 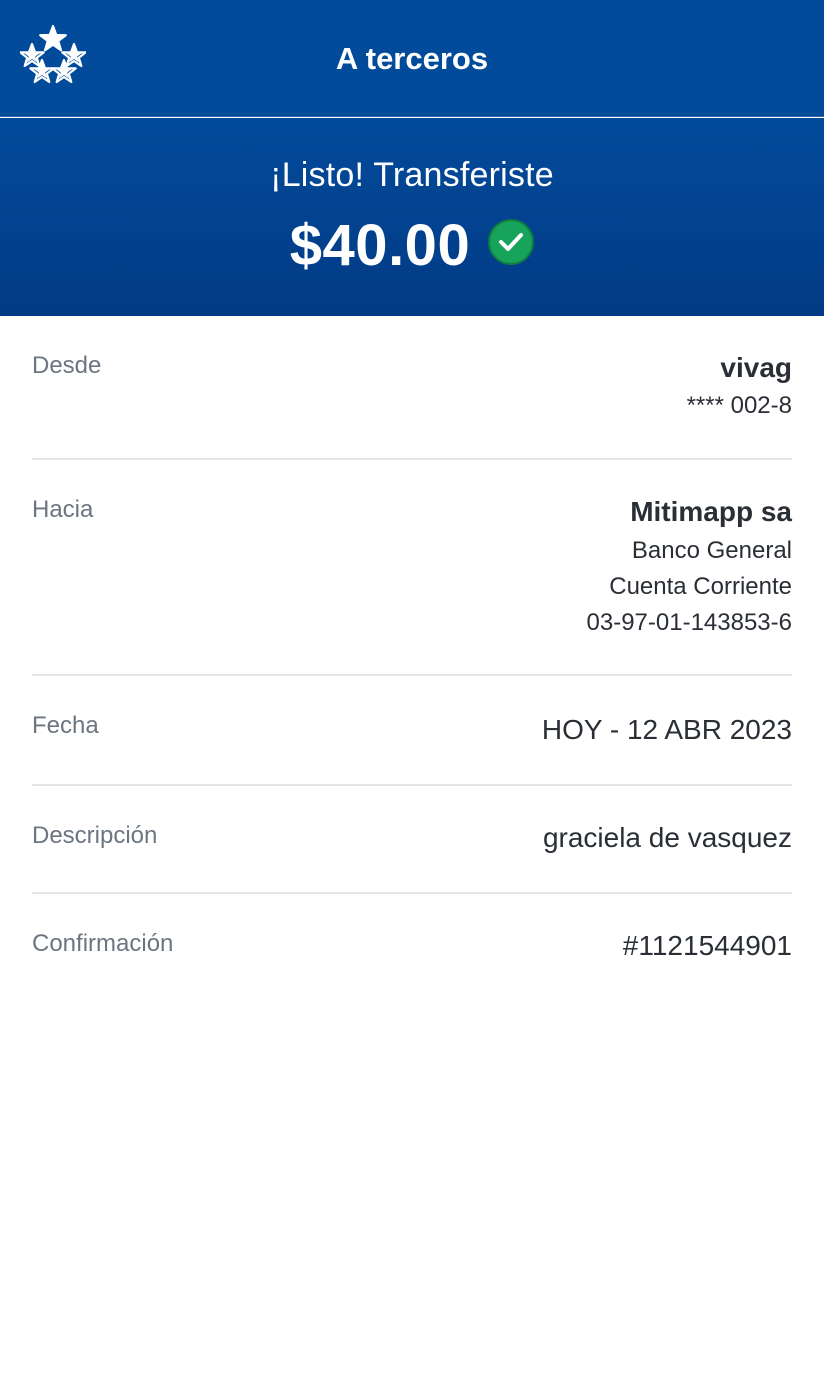 What do you see at coordinates (707, 928) in the screenshot?
I see `confirmacion-value: #1121544901` at bounding box center [707, 928].